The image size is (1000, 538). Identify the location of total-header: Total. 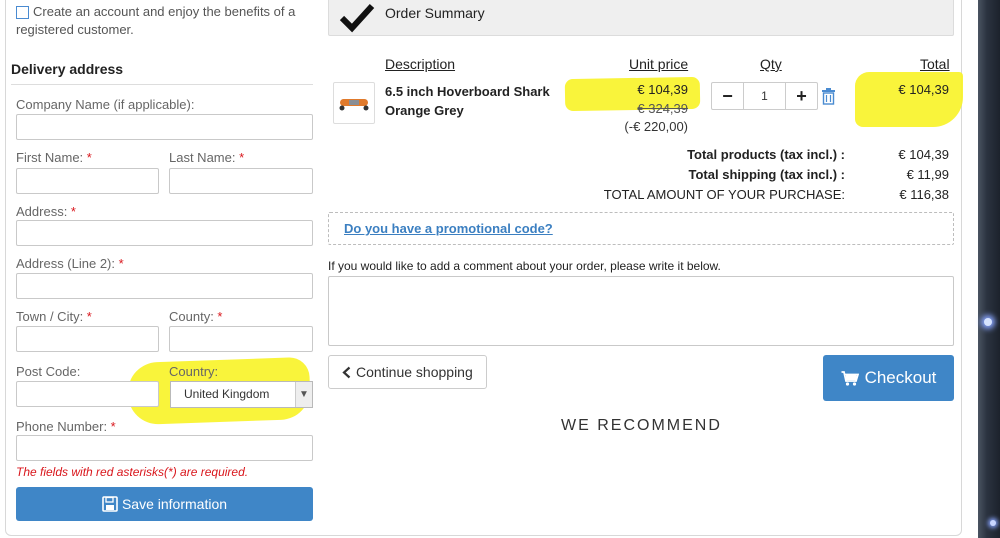
(935, 64).